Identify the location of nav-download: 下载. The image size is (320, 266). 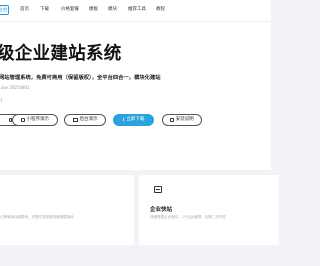
(44, 10).